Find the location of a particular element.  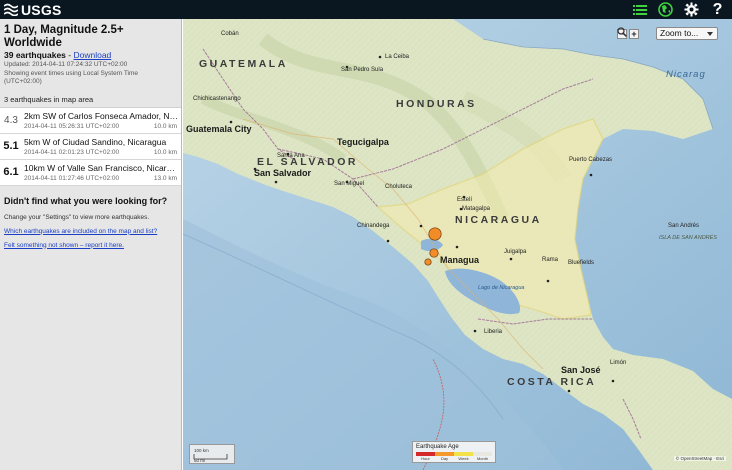

label-coban: Cobán is located at coordinates (230, 34).